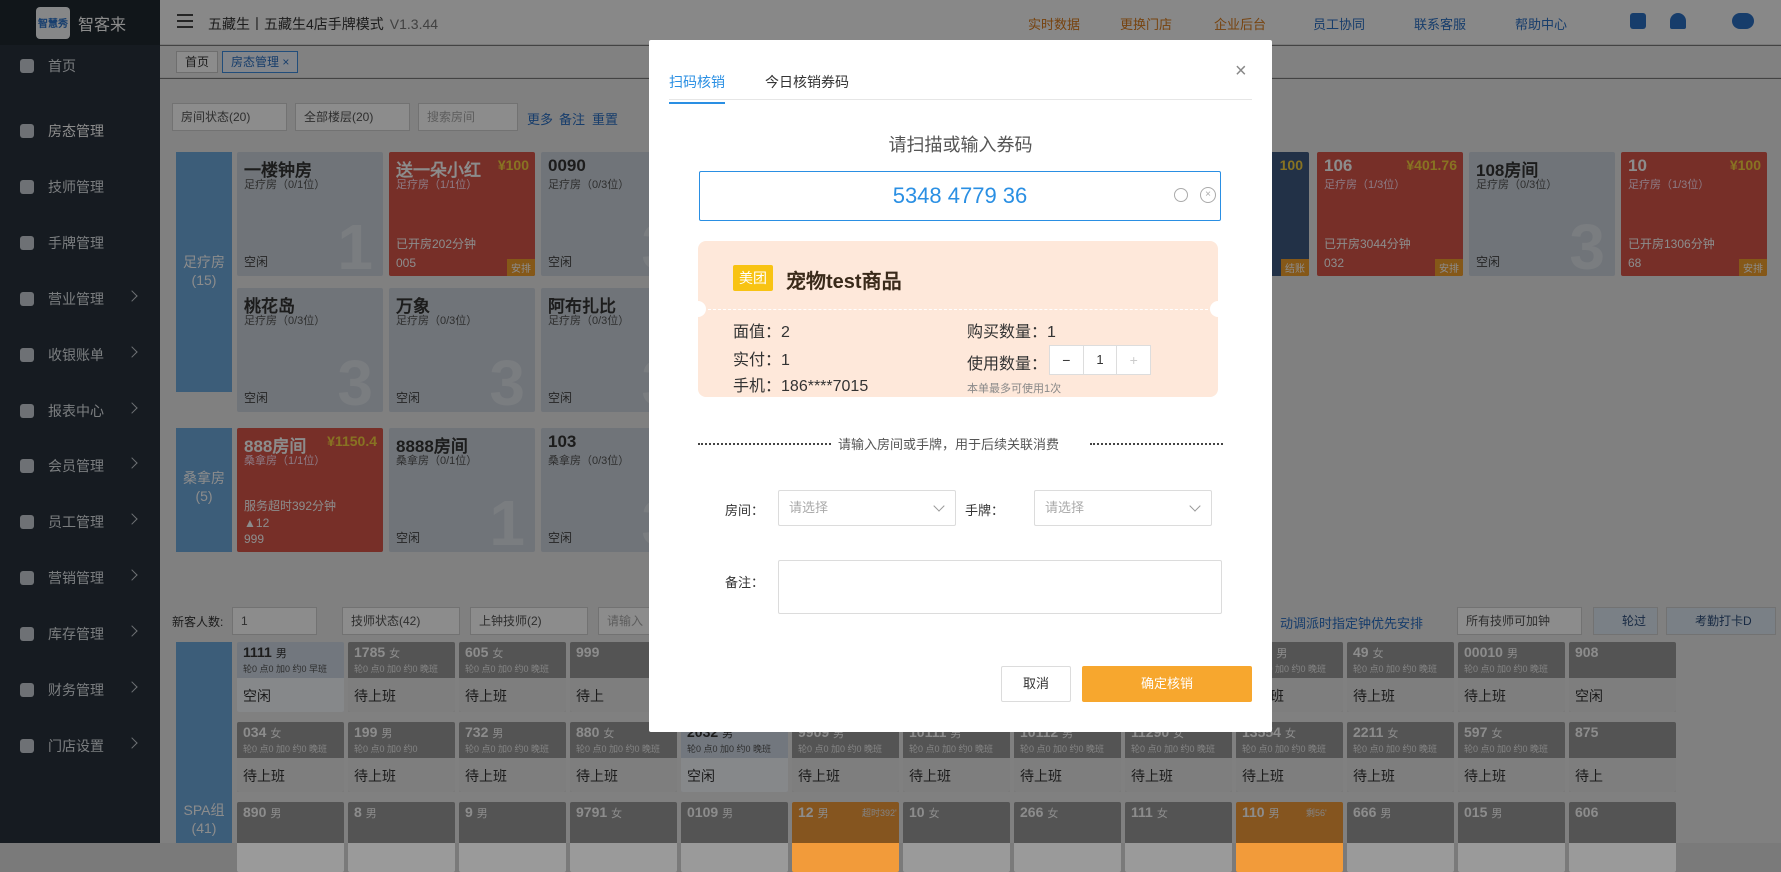 Image resolution: width=1781 pixels, height=872 pixels. I want to click on dialog-tabs: 扫码核销 今日核销券码, so click(960, 82).